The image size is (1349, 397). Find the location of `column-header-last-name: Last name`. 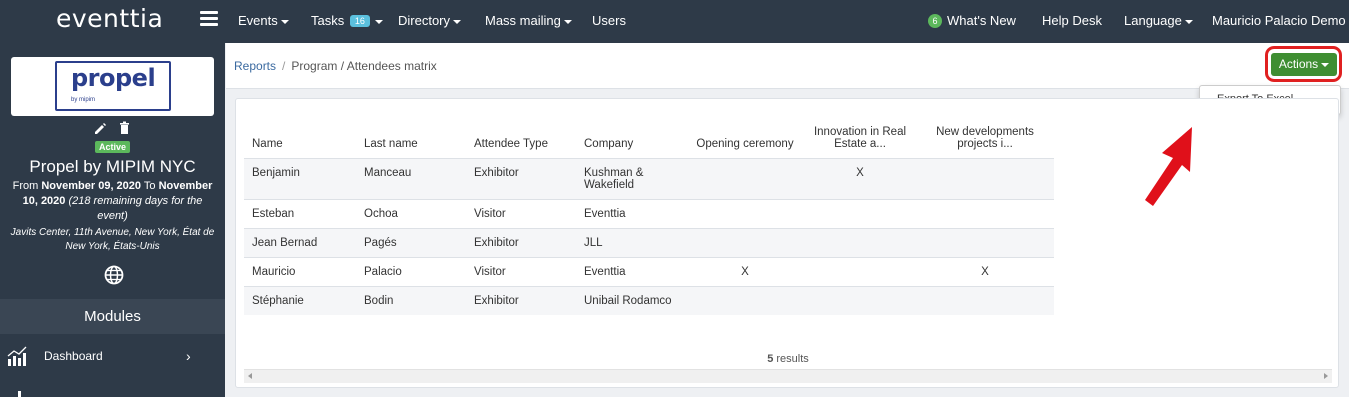

column-header-last-name: Last name is located at coordinates (411, 133).